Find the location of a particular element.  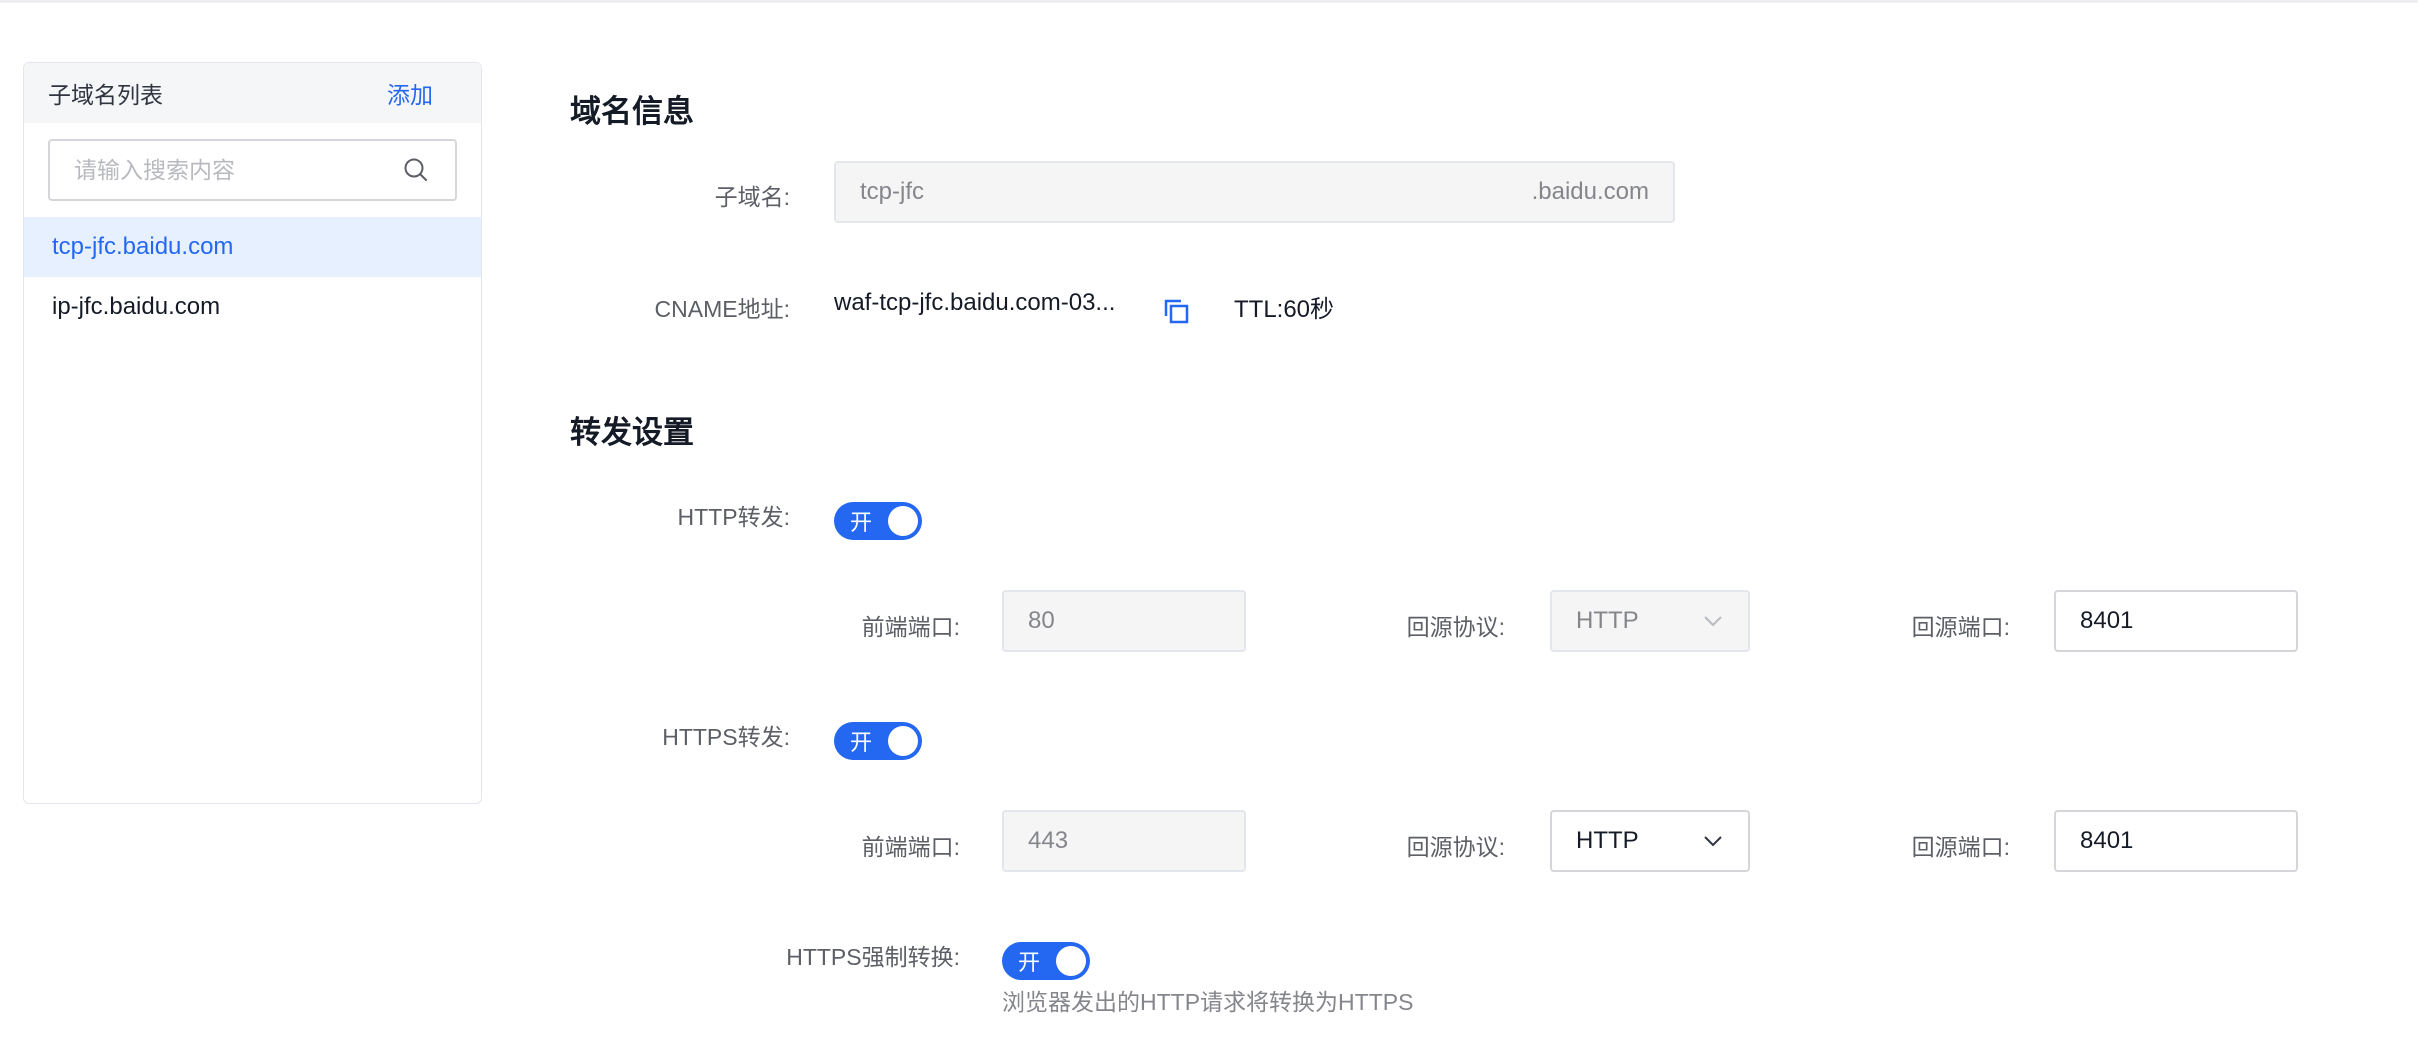

https-force-switch: 开 is located at coordinates (1046, 961).